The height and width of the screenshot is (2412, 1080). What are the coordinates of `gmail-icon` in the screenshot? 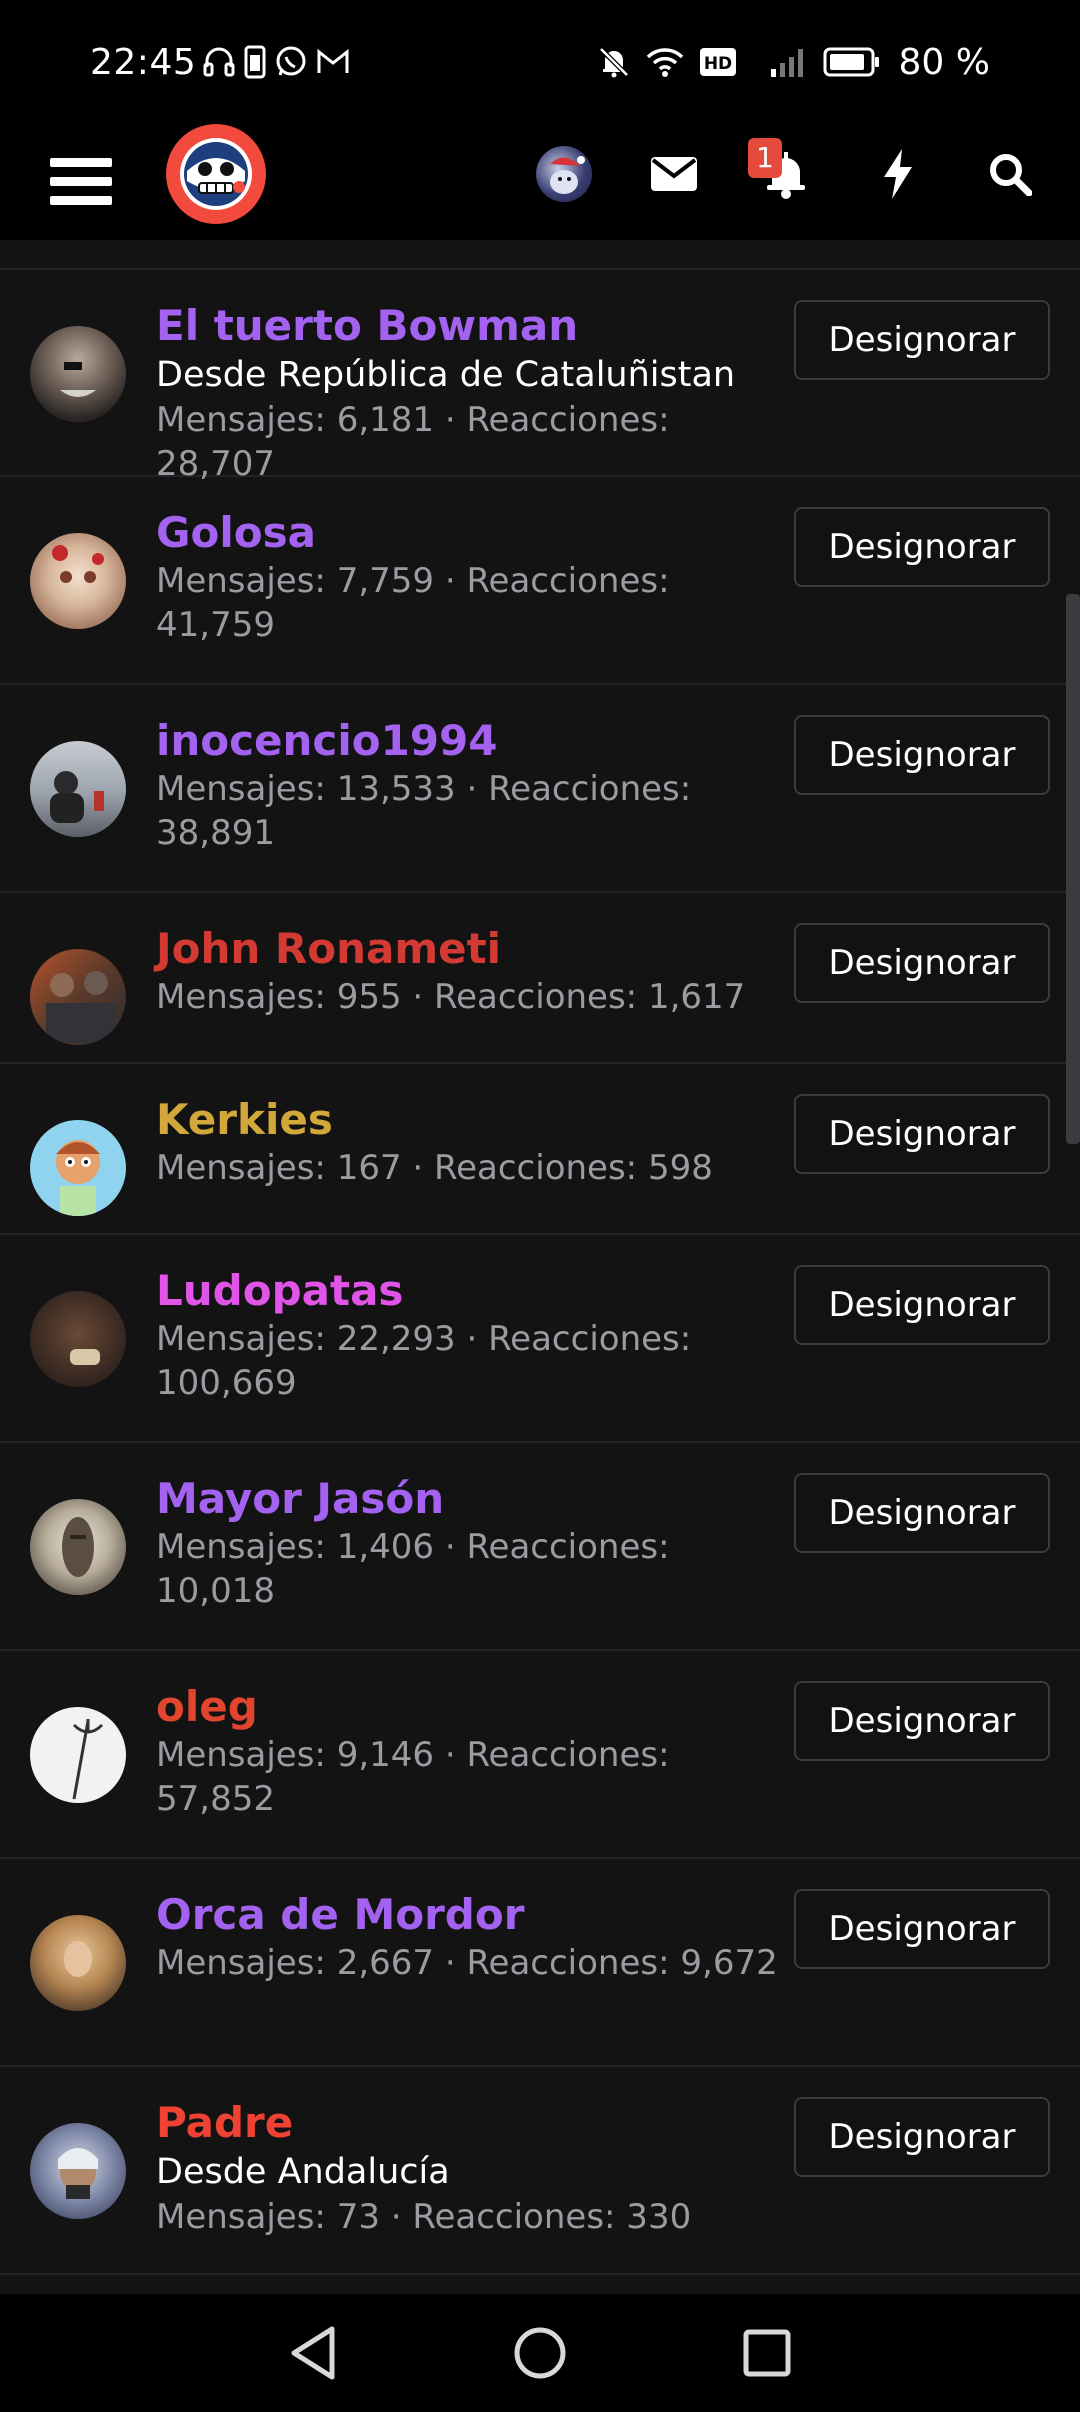 It's located at (333, 62).